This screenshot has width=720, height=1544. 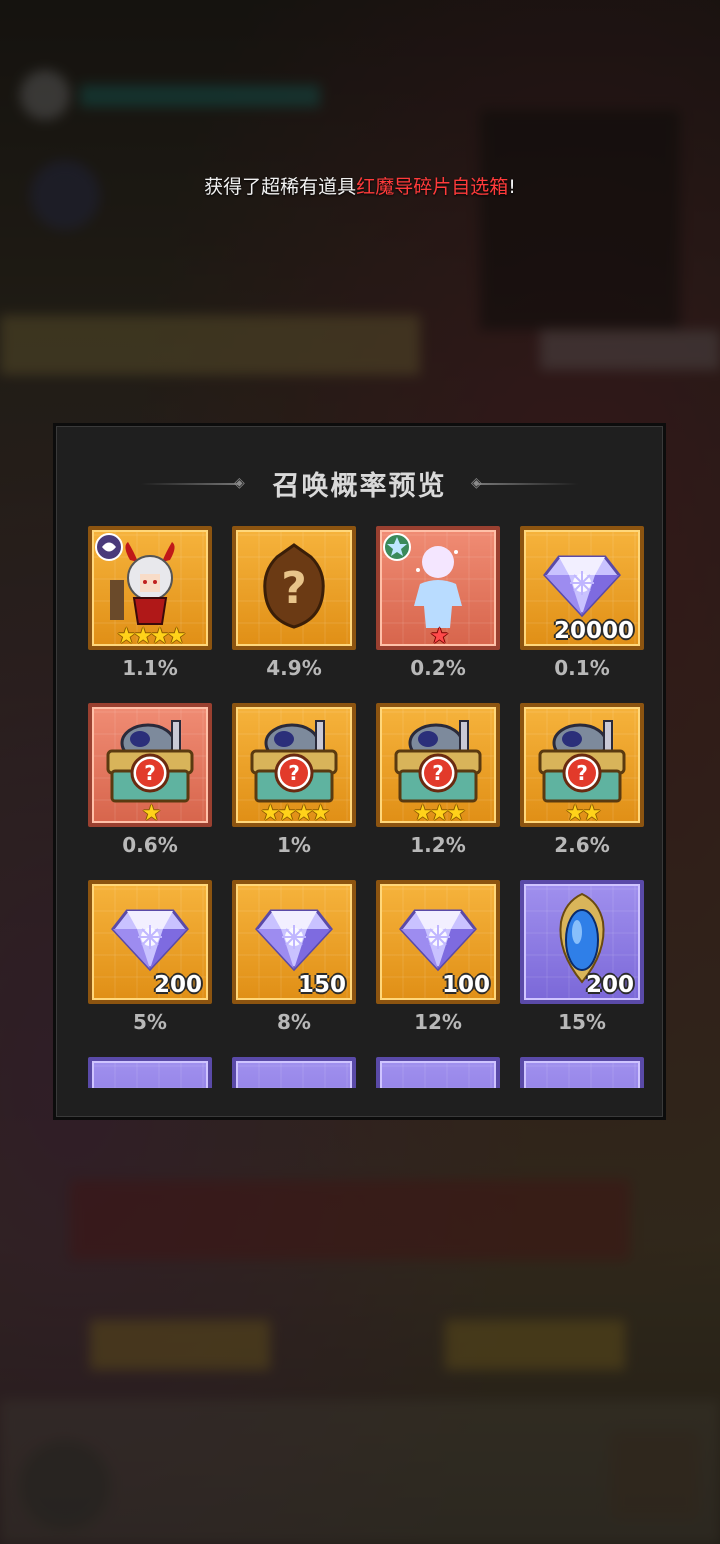 I want to click on item-tile: 20000, so click(x=582, y=588).